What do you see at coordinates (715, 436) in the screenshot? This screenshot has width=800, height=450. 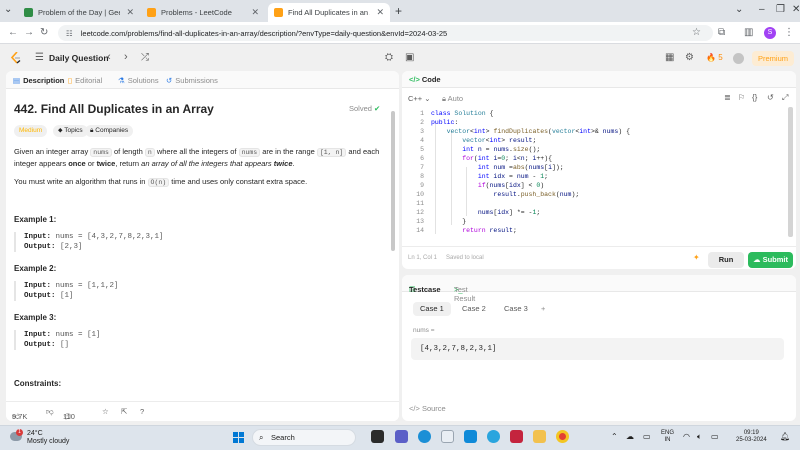 I see `battery-icon: ▭` at bounding box center [715, 436].